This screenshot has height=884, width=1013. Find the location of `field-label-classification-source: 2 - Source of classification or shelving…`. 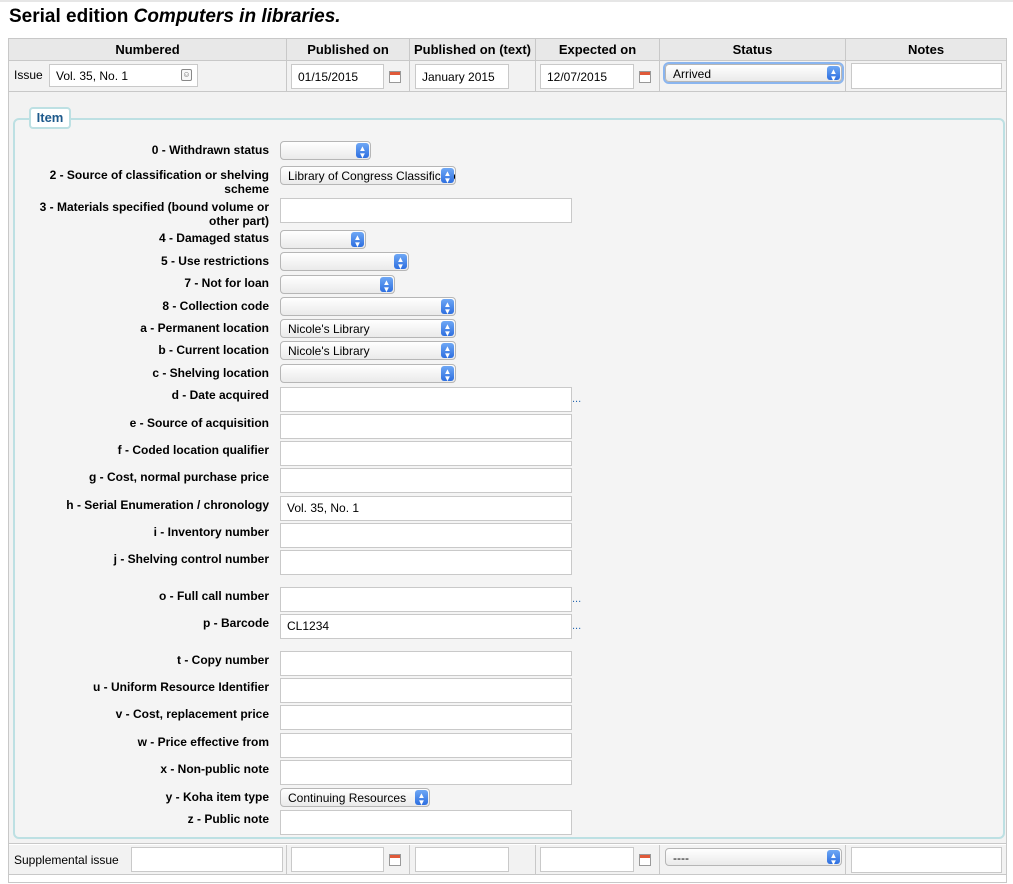

field-label-classification-source: 2 - Source of classification or shelving… is located at coordinates (159, 182).